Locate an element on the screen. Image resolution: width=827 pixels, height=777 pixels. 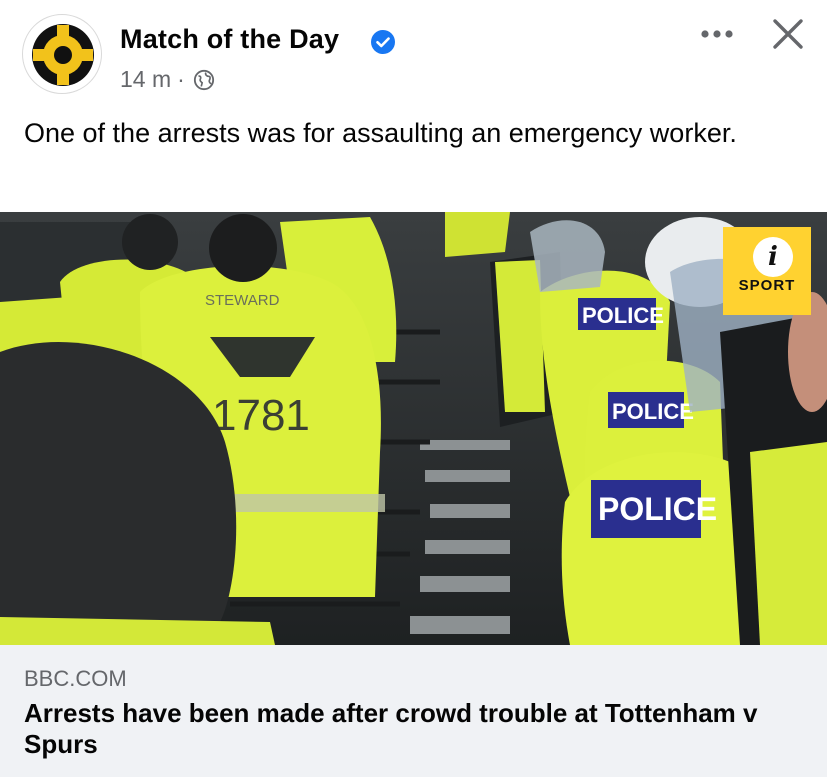
steward-print: STEWARD is located at coordinates (242, 300).